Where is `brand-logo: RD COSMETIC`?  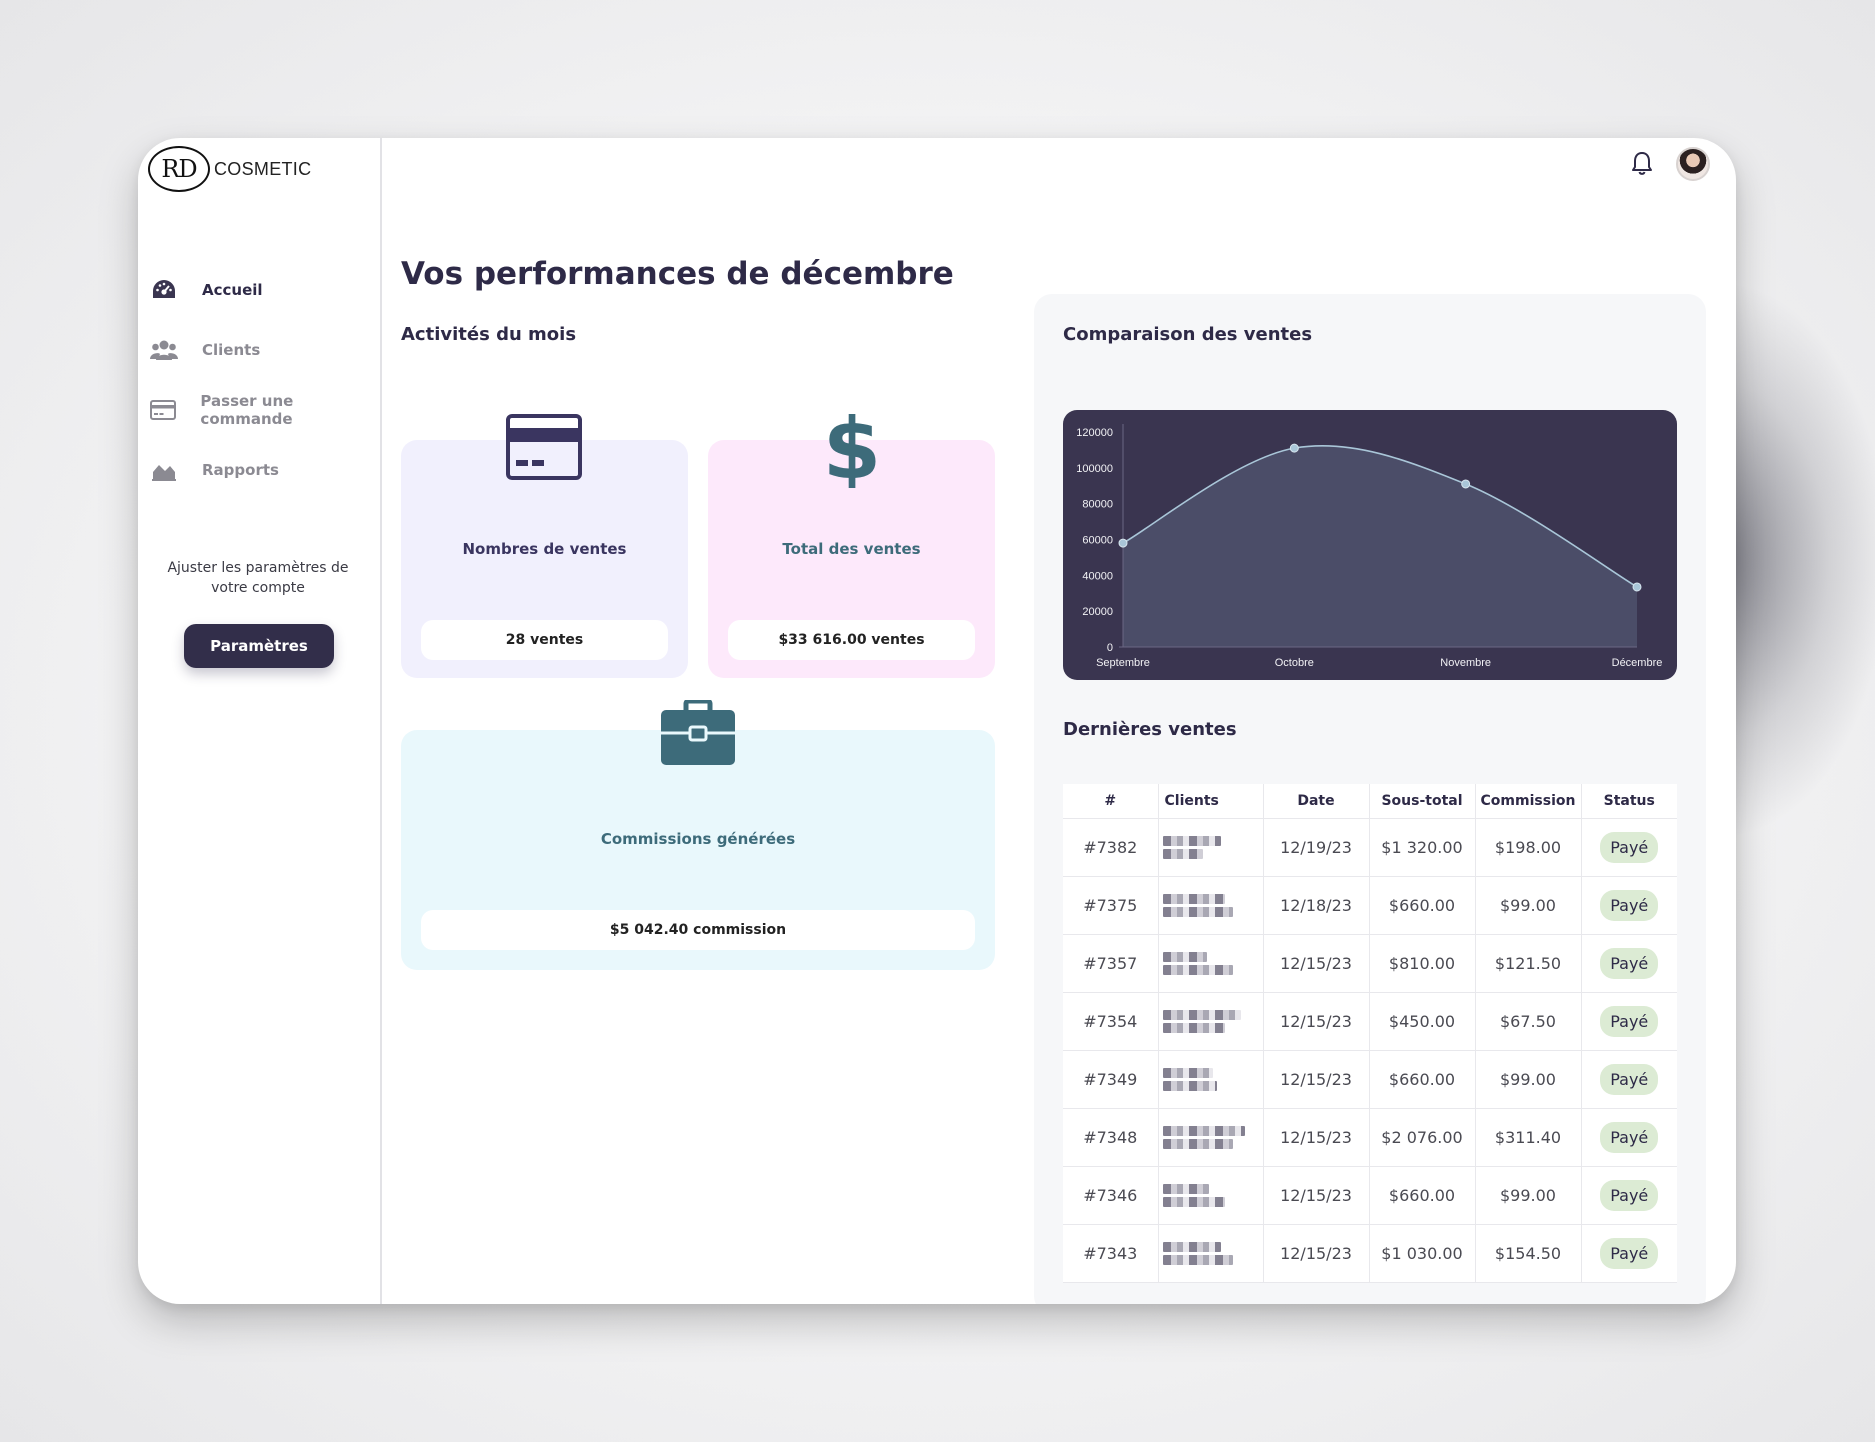
brand-logo: RD COSMETIC is located at coordinates (229, 169).